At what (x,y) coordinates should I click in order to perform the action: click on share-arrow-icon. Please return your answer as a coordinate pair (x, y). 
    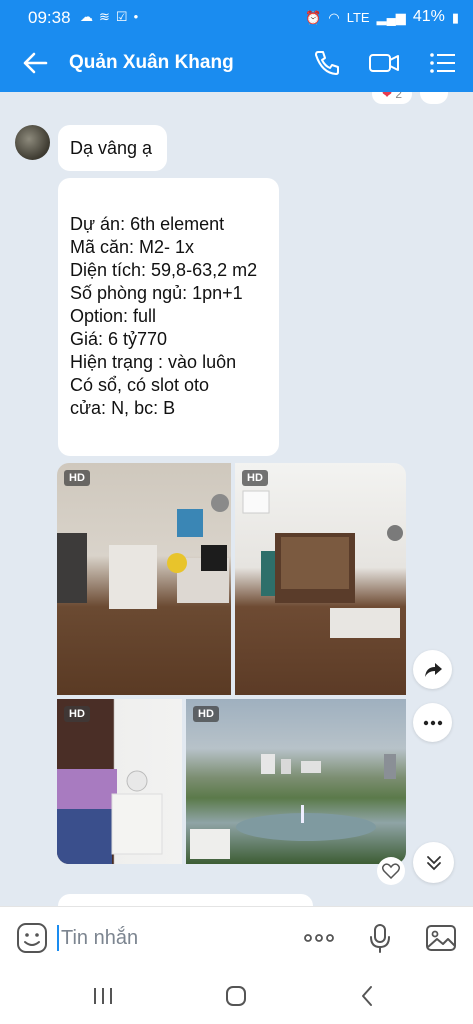
    Looking at the image, I should click on (433, 669).